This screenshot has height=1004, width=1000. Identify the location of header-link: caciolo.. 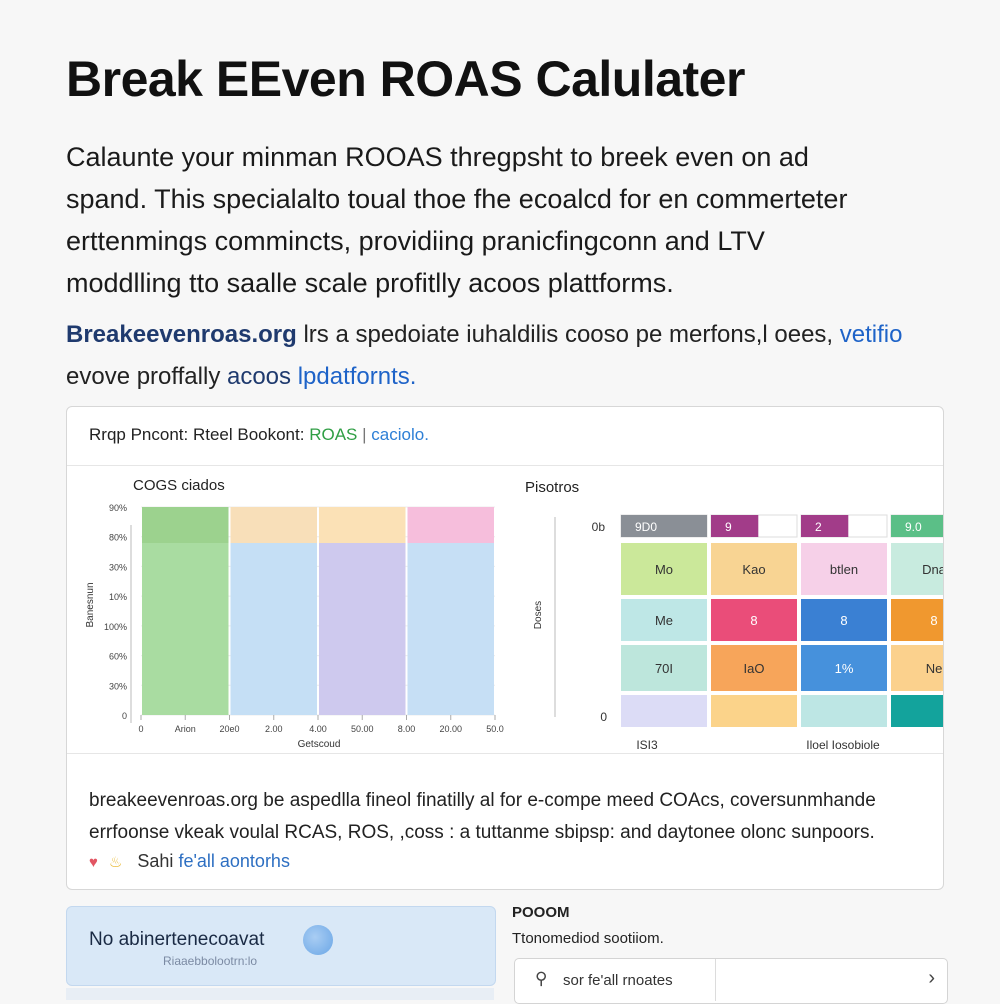
(400, 434).